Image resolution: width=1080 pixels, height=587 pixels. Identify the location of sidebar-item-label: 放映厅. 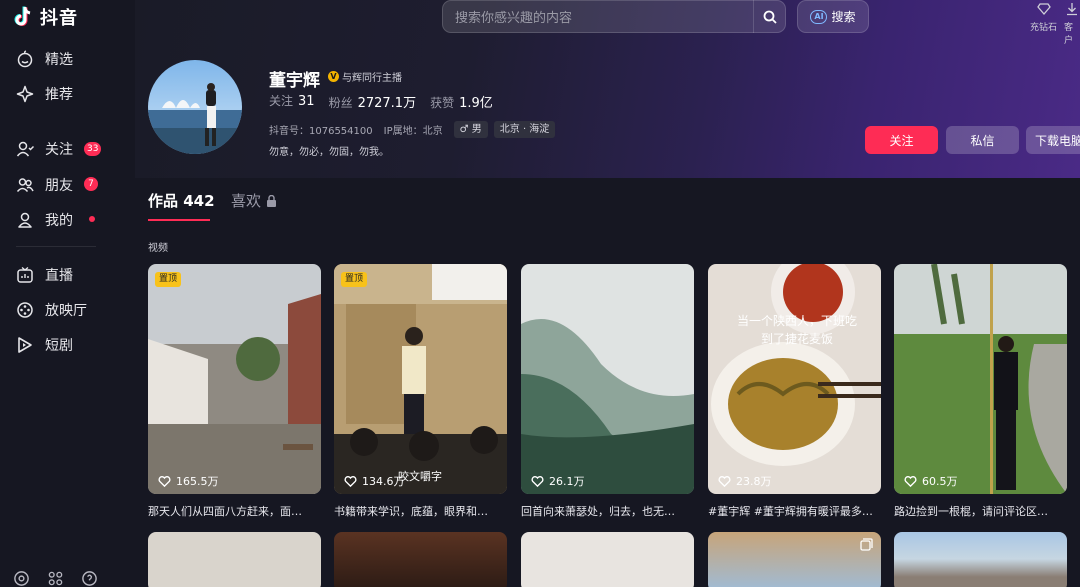
(66, 311).